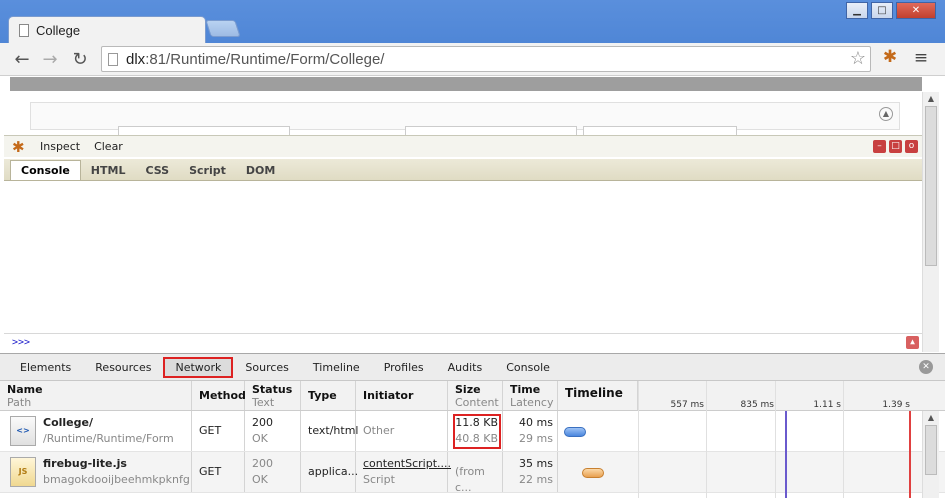 This screenshot has width=945, height=498. What do you see at coordinates (926, 367) in the screenshot?
I see `devtools-close-icon: ✕` at bounding box center [926, 367].